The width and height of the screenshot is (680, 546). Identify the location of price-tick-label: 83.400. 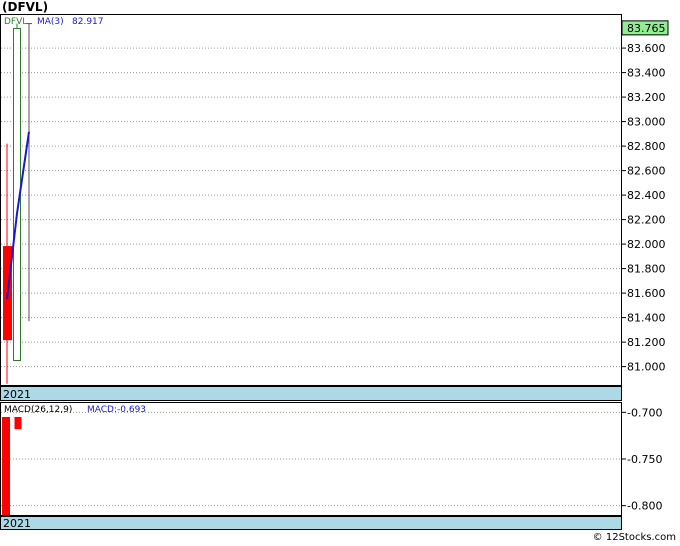
(646, 73).